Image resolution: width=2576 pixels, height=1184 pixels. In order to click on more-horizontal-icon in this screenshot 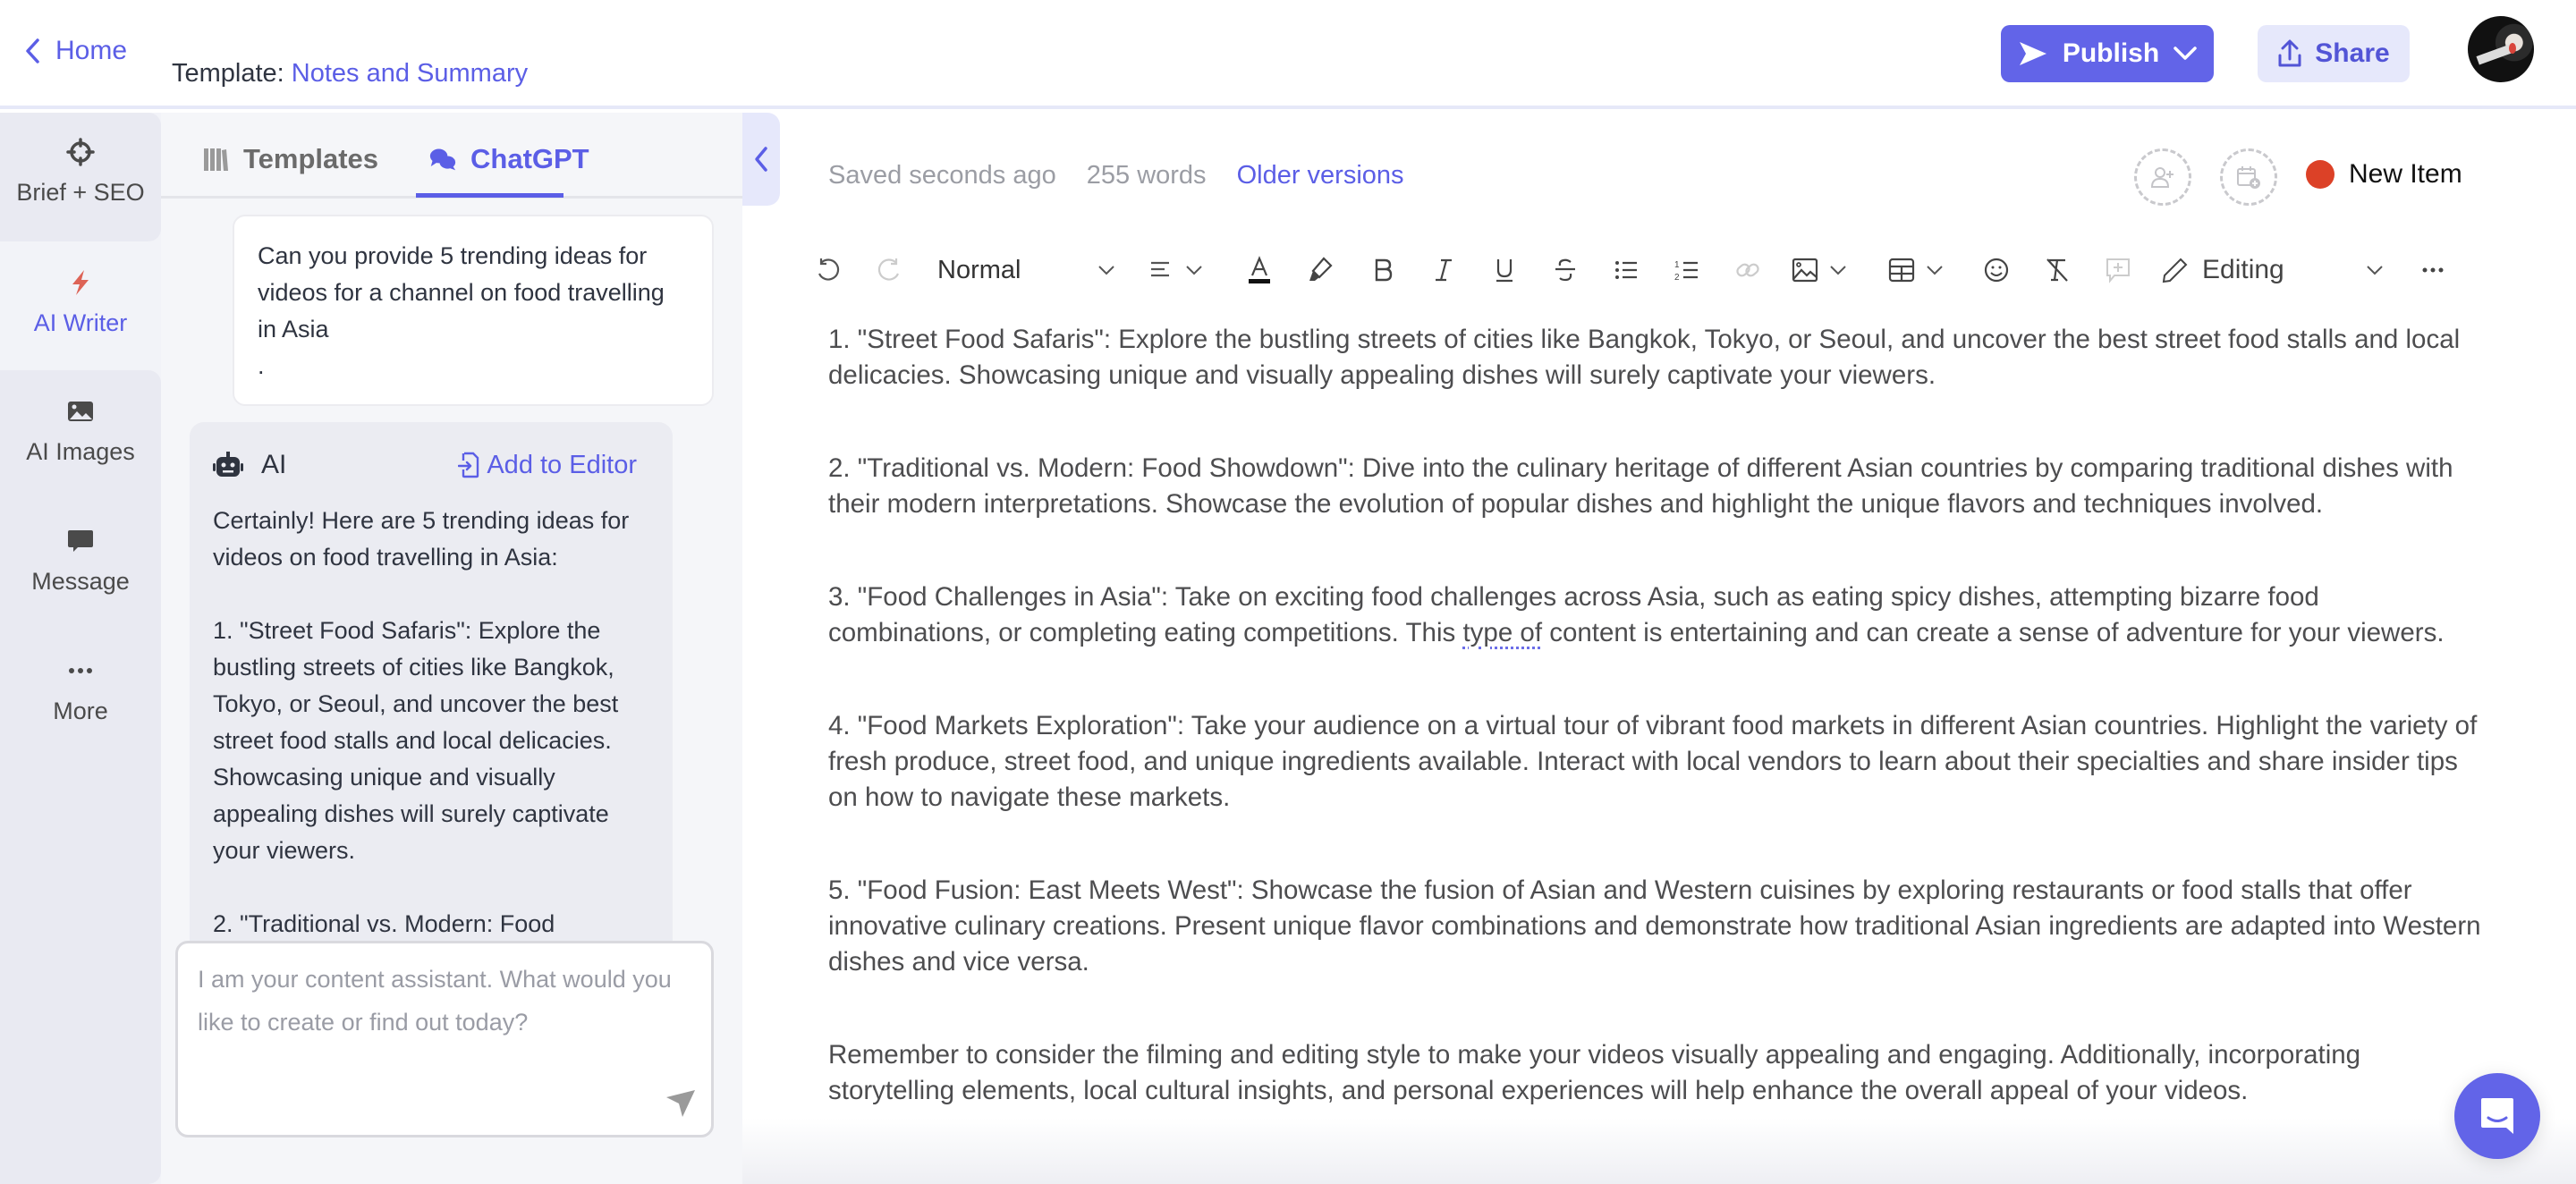, I will do `click(2433, 270)`.